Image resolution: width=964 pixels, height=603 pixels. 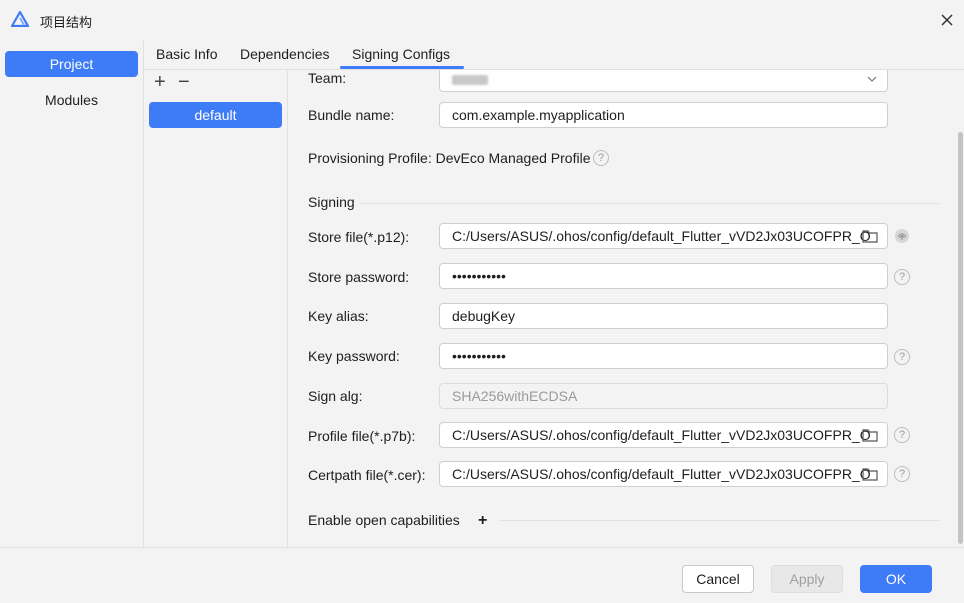 What do you see at coordinates (663, 356) in the screenshot?
I see `key-password-input: •••••••••••` at bounding box center [663, 356].